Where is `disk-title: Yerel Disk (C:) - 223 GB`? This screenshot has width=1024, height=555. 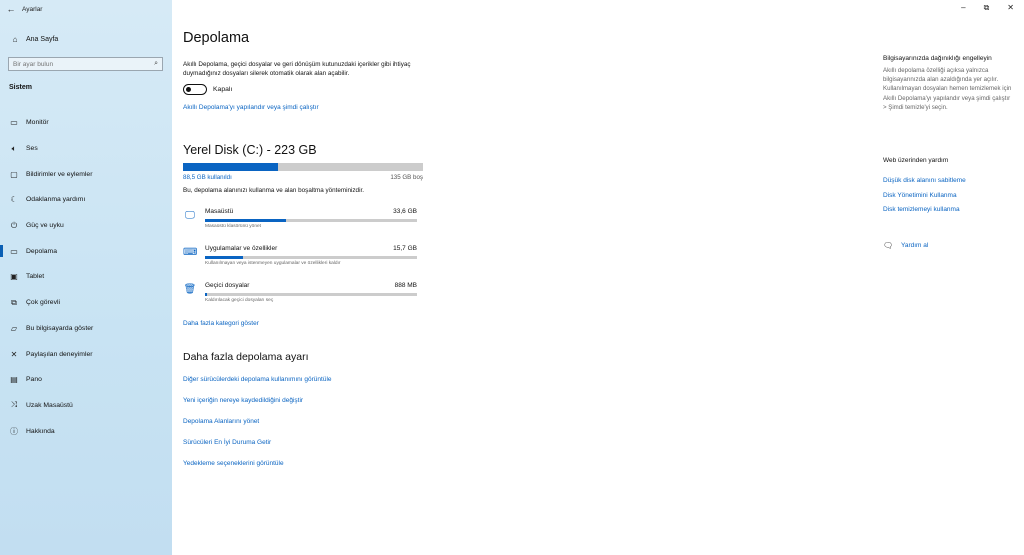 disk-title: Yerel Disk (C:) - 223 GB is located at coordinates (250, 150).